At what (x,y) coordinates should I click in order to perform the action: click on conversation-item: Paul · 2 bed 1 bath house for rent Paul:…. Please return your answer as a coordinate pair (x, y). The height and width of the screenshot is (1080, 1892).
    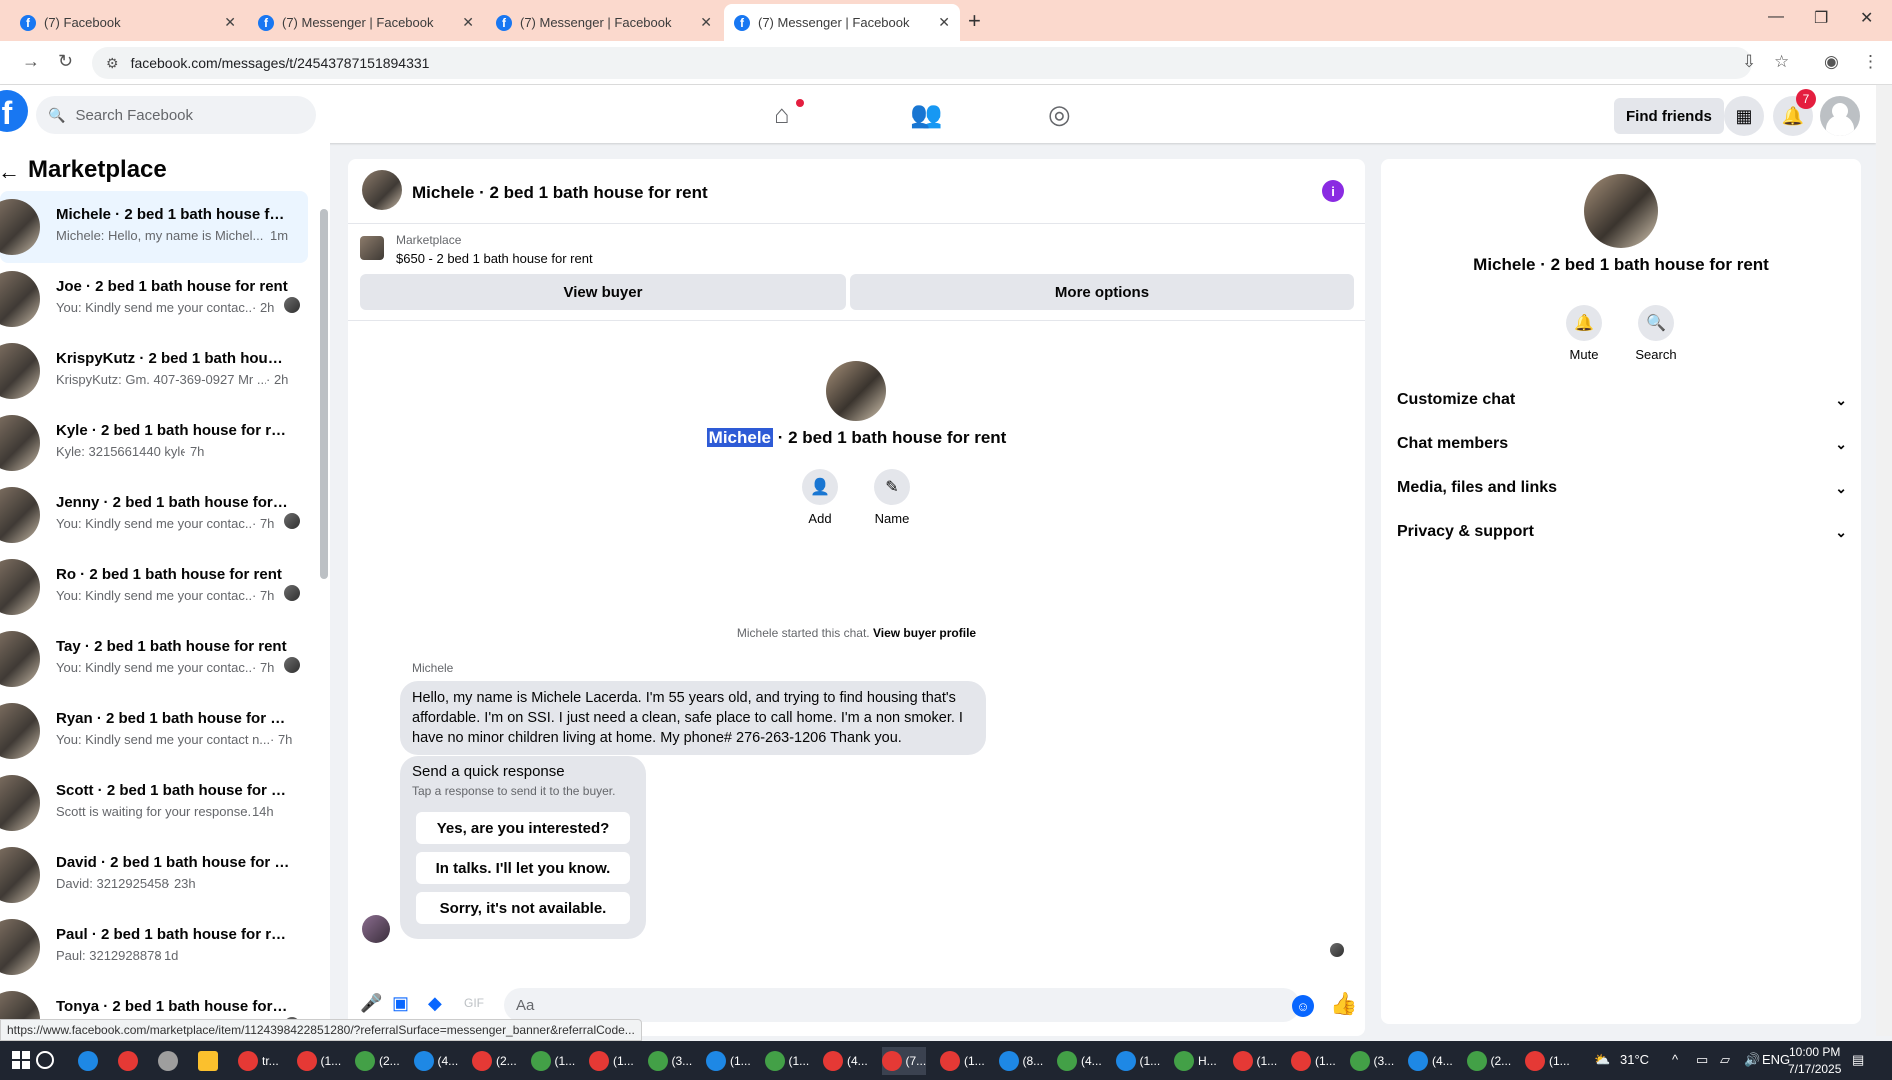
    Looking at the image, I should click on (154, 947).